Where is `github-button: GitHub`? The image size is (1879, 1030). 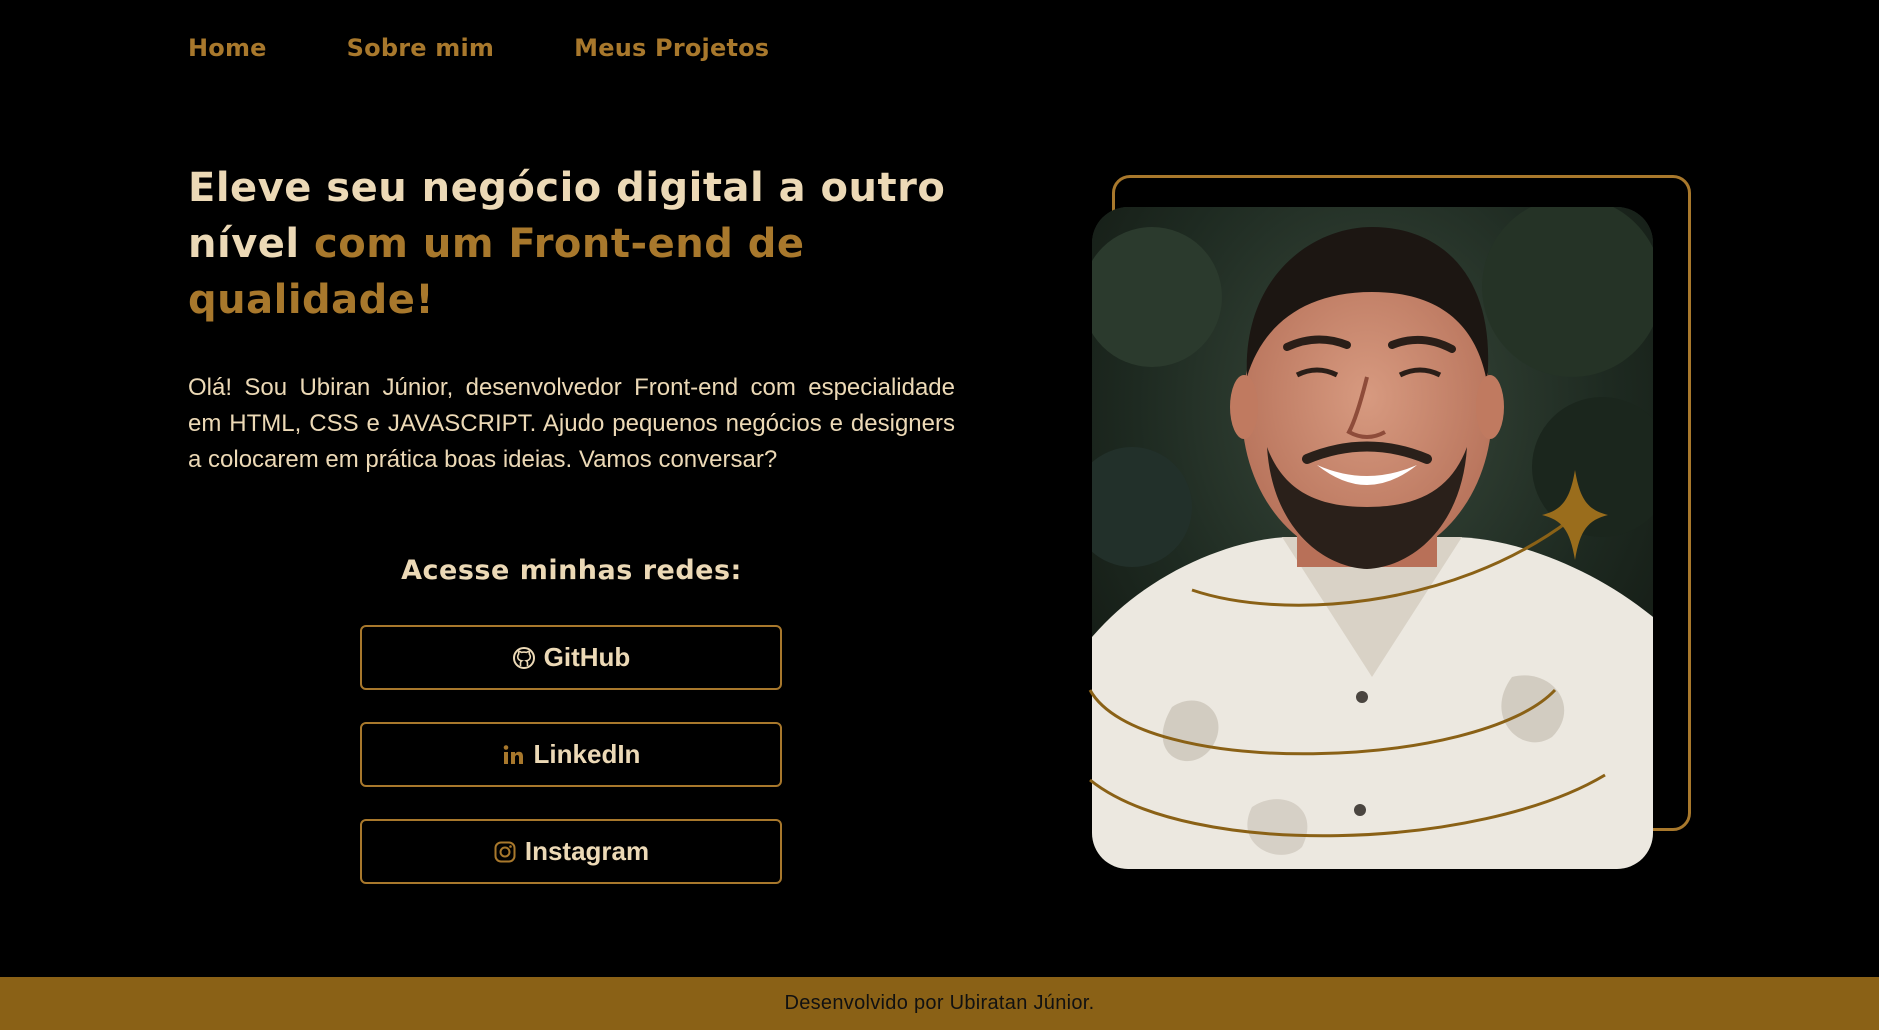
github-button: GitHub is located at coordinates (571, 657).